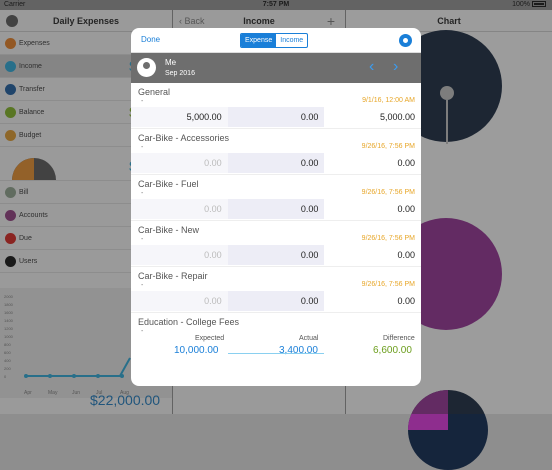 This screenshot has height=470, width=552. What do you see at coordinates (276, 68) in the screenshot?
I see `user-month-bar: Me Sep 2016 ‹ ›` at bounding box center [276, 68].